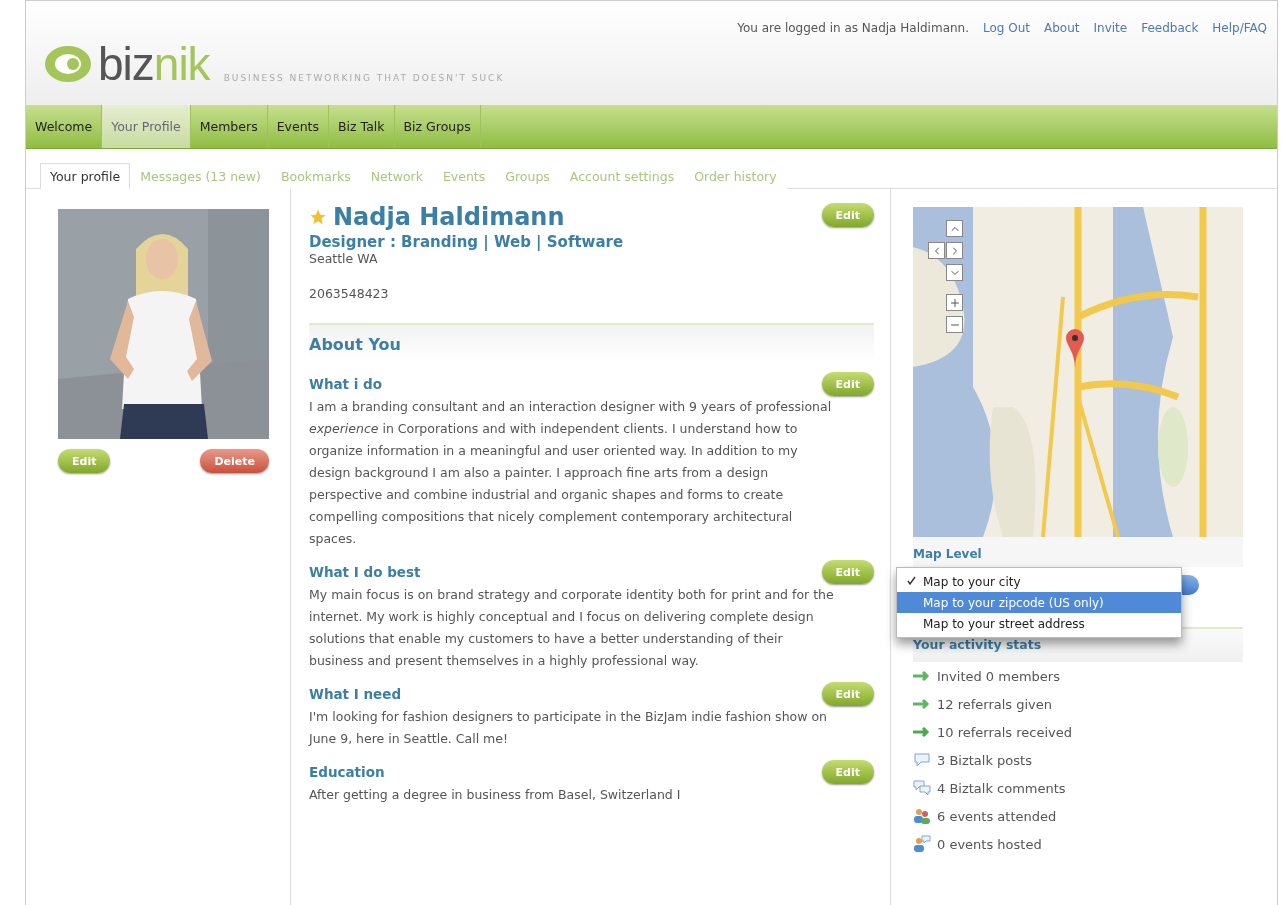  I want to click on people-icon, so click(922, 816).